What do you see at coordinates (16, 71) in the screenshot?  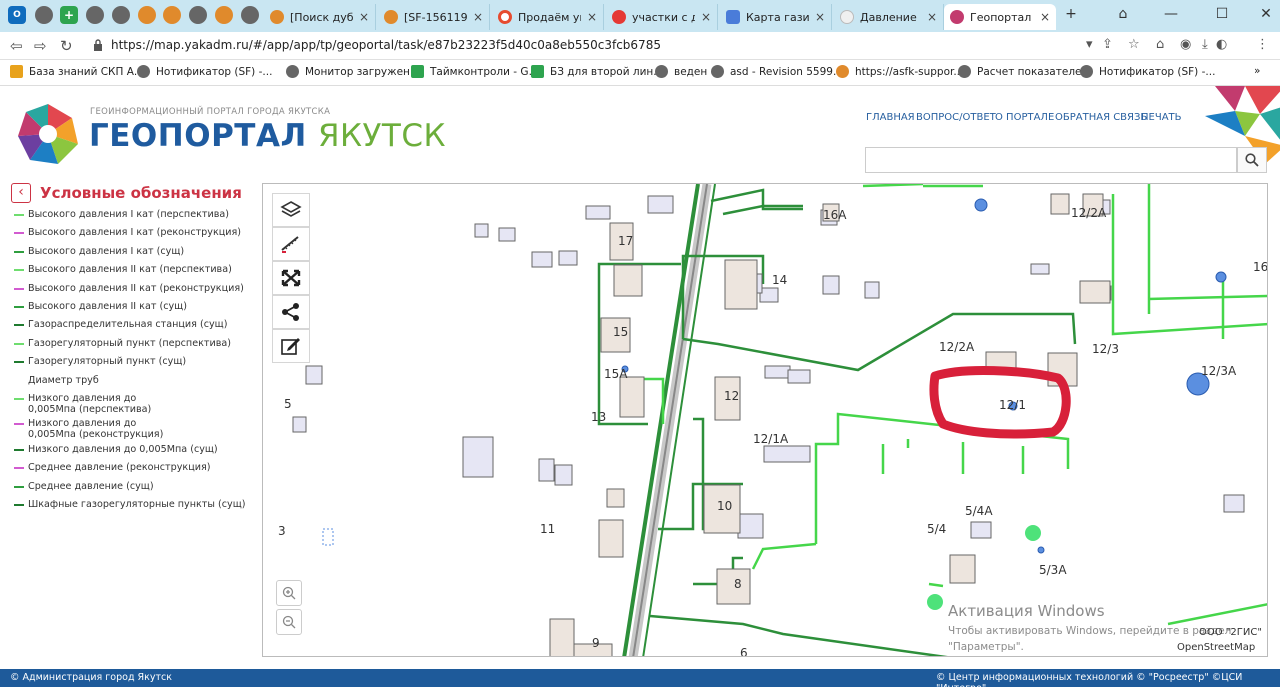 I see `drive-icon` at bounding box center [16, 71].